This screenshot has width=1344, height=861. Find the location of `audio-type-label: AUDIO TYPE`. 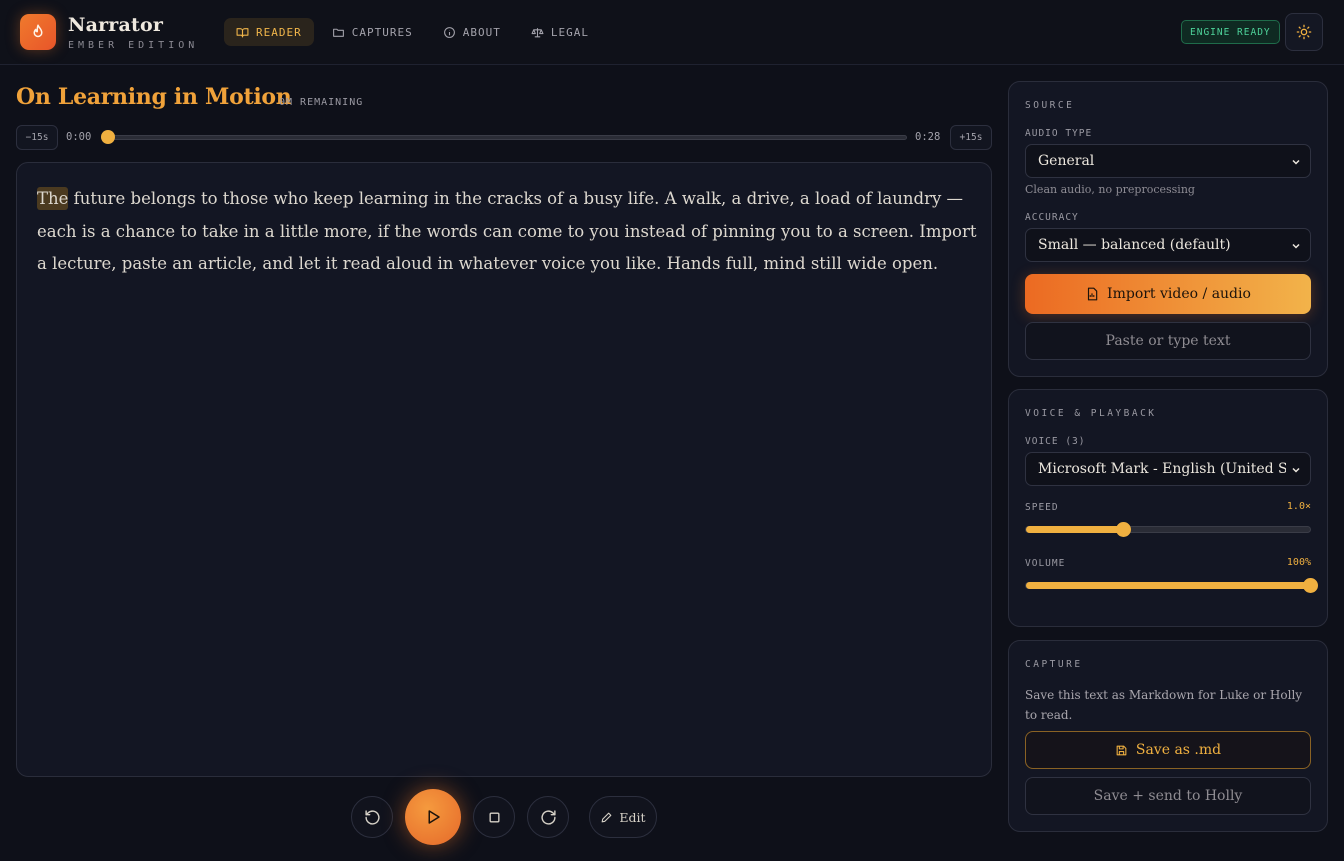

audio-type-label: AUDIO TYPE is located at coordinates (1059, 133).